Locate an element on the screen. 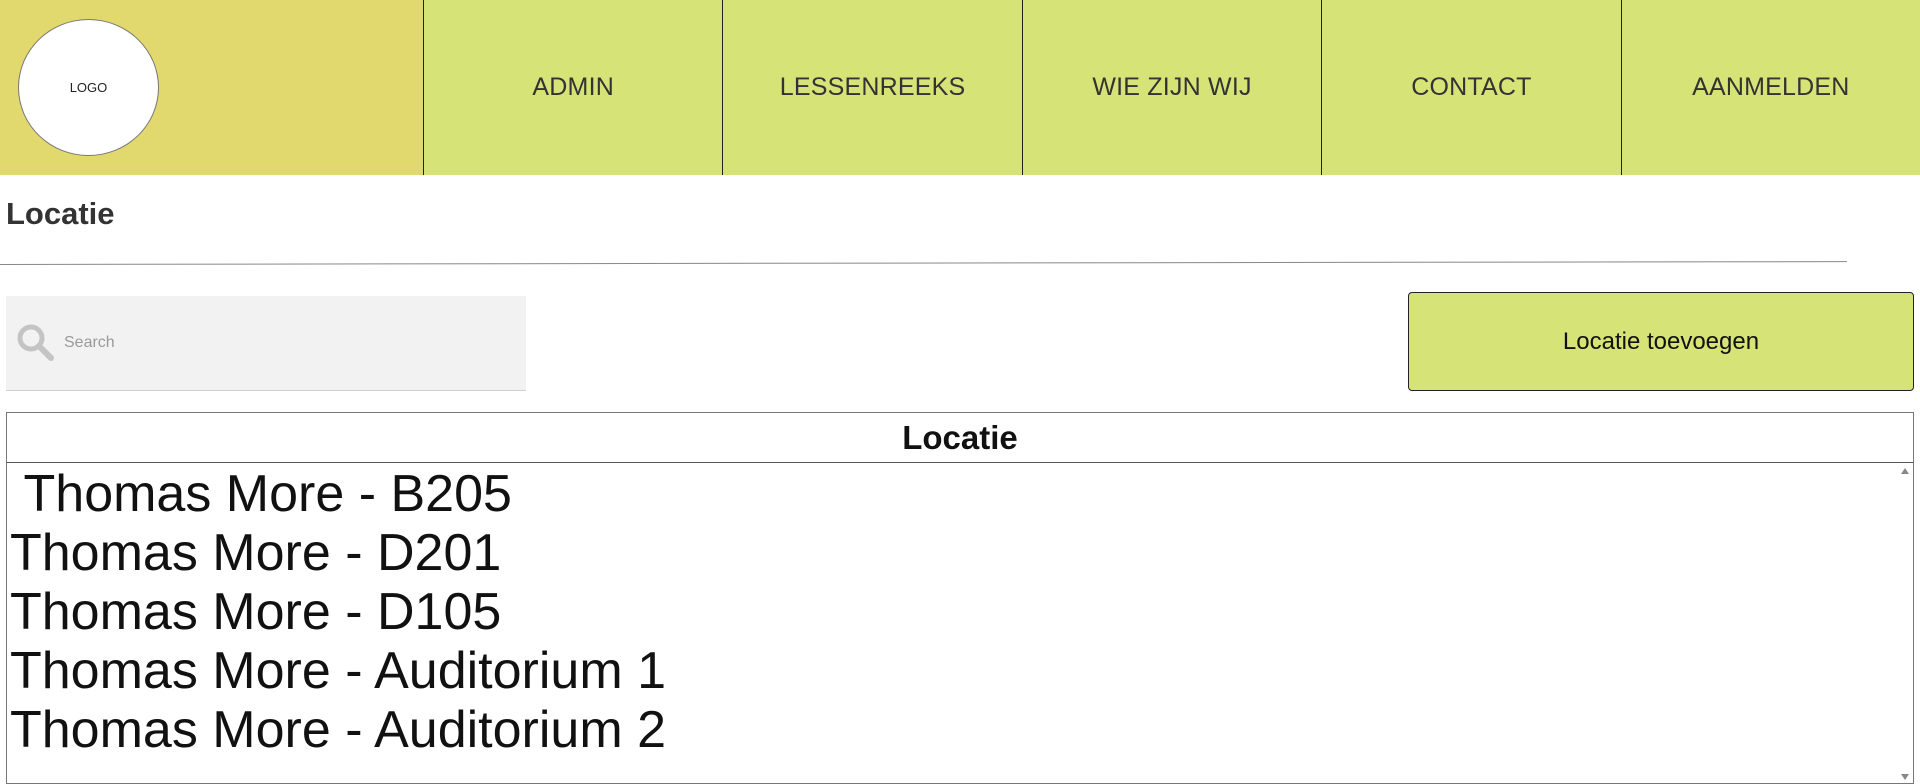 Image resolution: width=1920 pixels, height=784 pixels. nav-item-wie-zijn-wij: WIE ZIJN WIJ is located at coordinates (1171, 87).